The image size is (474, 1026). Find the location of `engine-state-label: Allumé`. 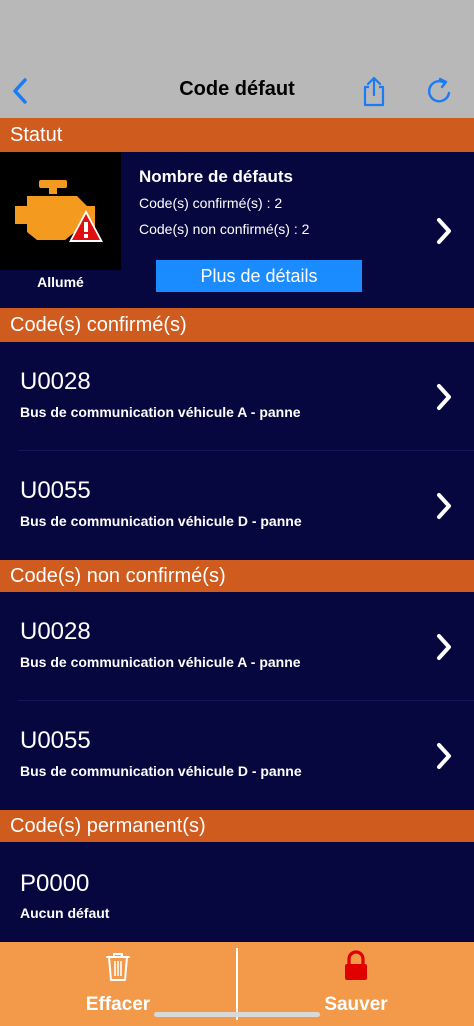

engine-state-label: Allumé is located at coordinates (60, 282).